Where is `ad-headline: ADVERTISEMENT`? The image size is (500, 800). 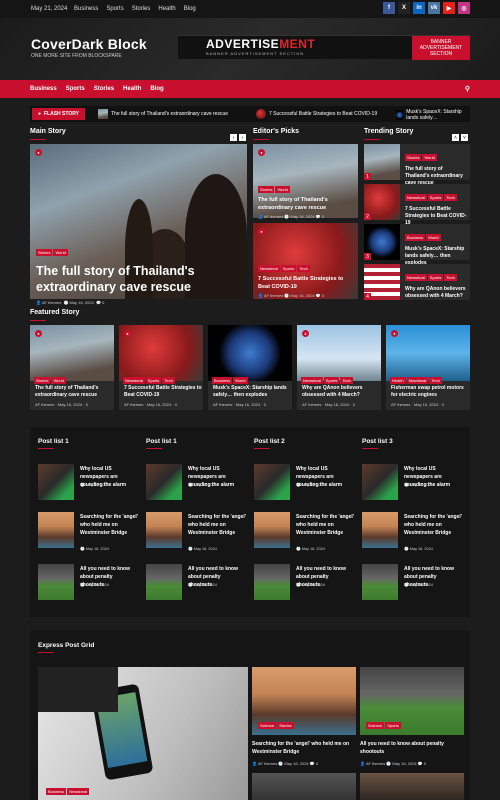 ad-headline: ADVERTISEMENT is located at coordinates (261, 44).